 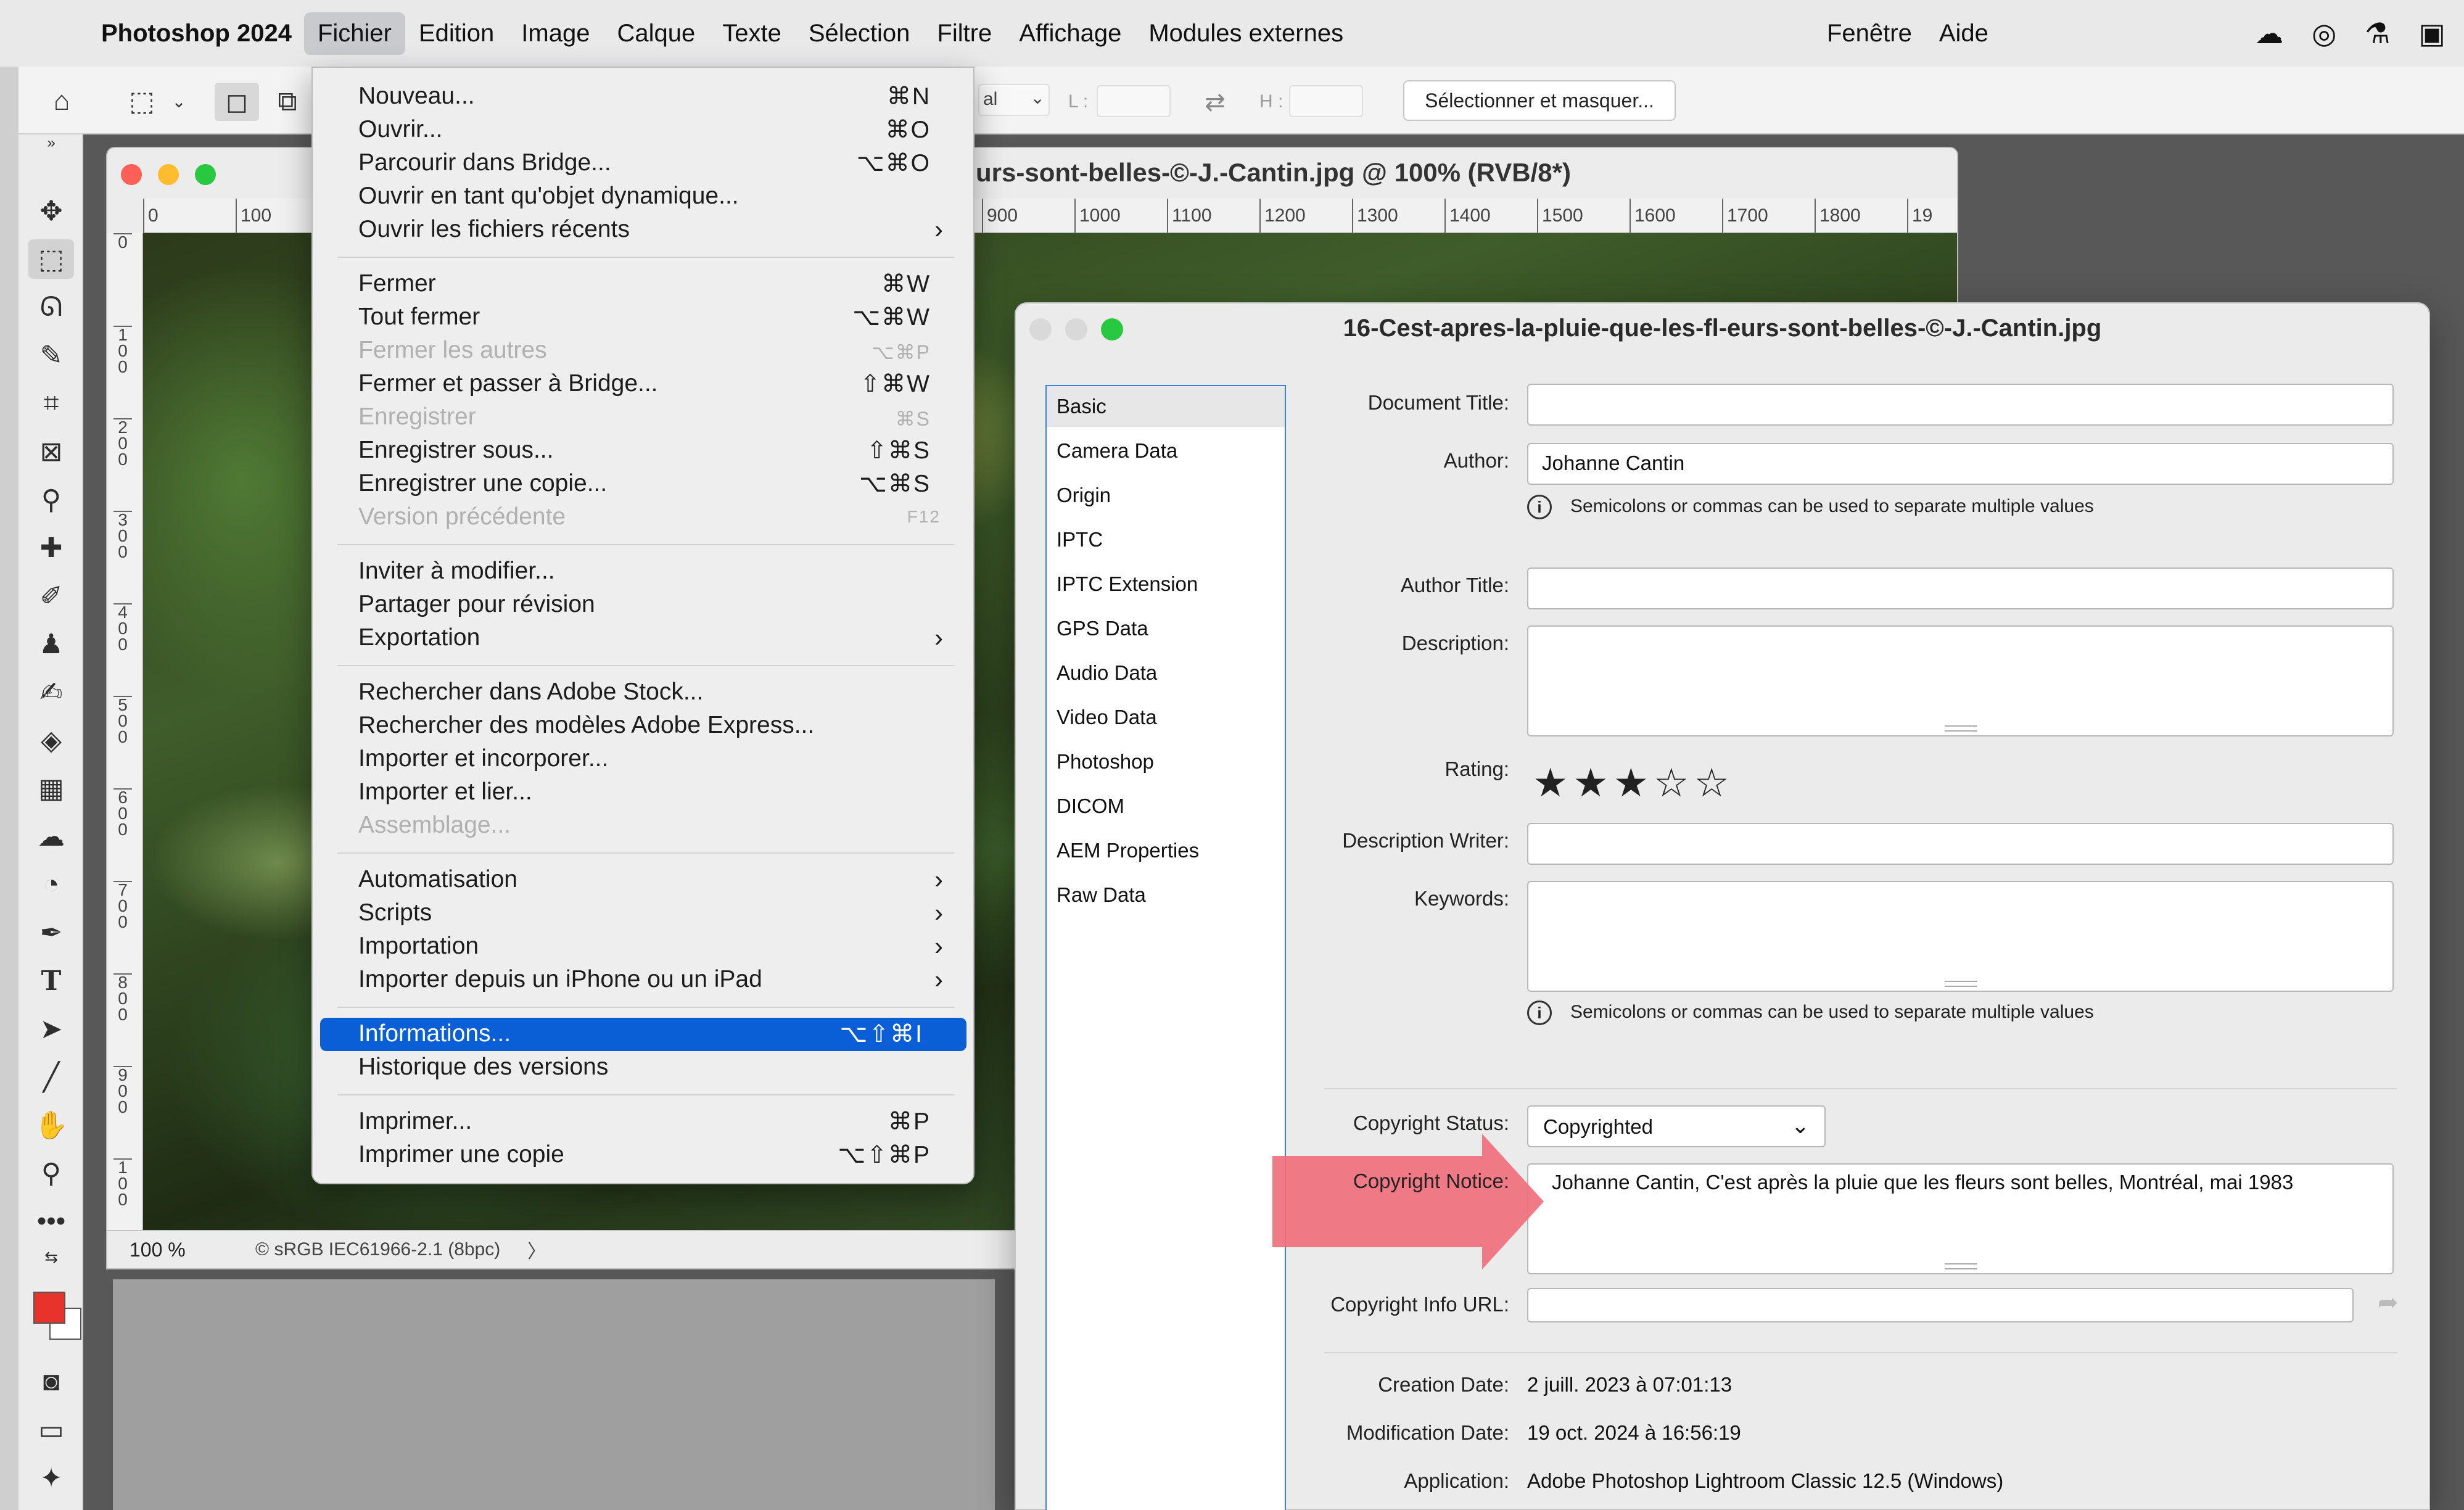 I want to click on menu-item-fichiers-recents: Ouvrir les fichiers récents ›, so click(x=643, y=230).